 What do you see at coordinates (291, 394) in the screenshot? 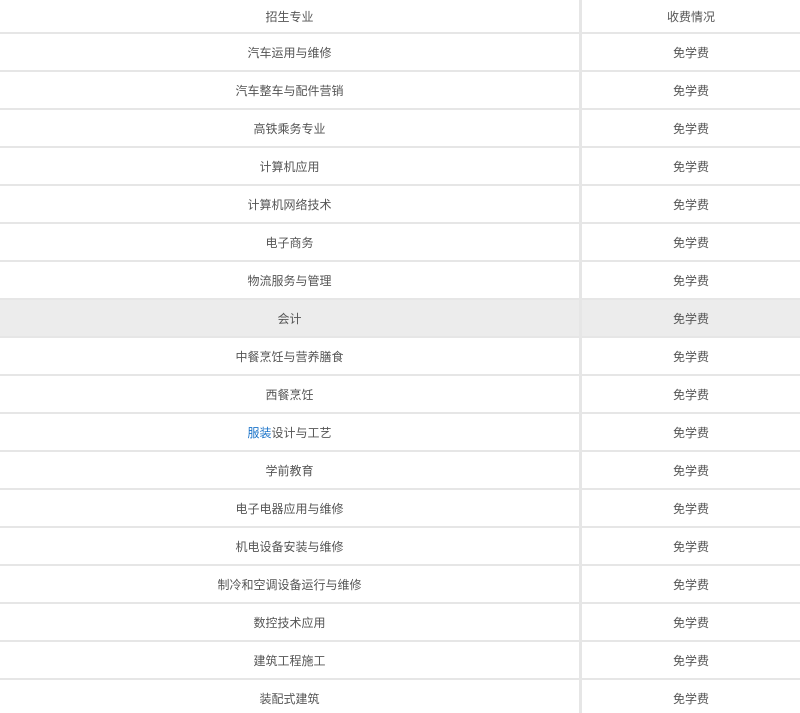
I see `major-cell: 西餐烹饪` at bounding box center [291, 394].